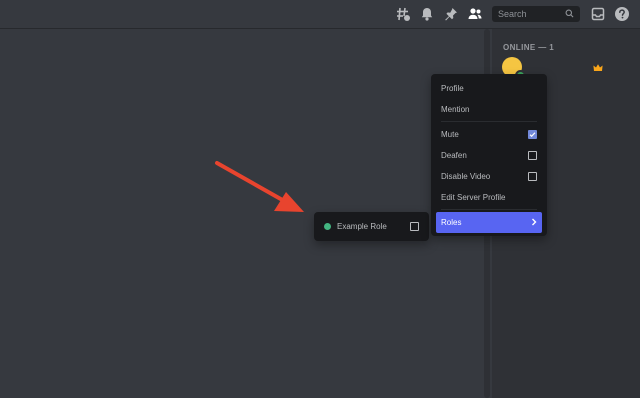 Image resolution: width=640 pixels, height=398 pixels. Describe the element at coordinates (450, 134) in the screenshot. I see `menu-item-label: Mute` at that location.